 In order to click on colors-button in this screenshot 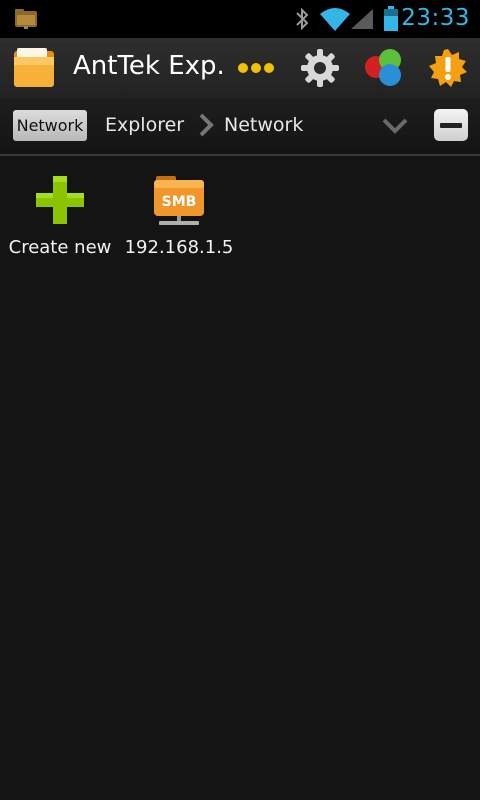, I will do `click(384, 68)`.